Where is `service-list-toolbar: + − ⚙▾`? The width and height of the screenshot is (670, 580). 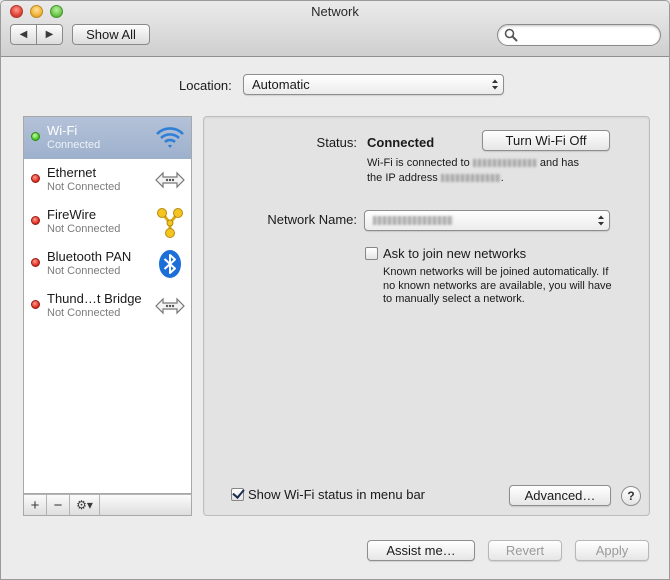 service-list-toolbar: + − ⚙▾ is located at coordinates (107, 505).